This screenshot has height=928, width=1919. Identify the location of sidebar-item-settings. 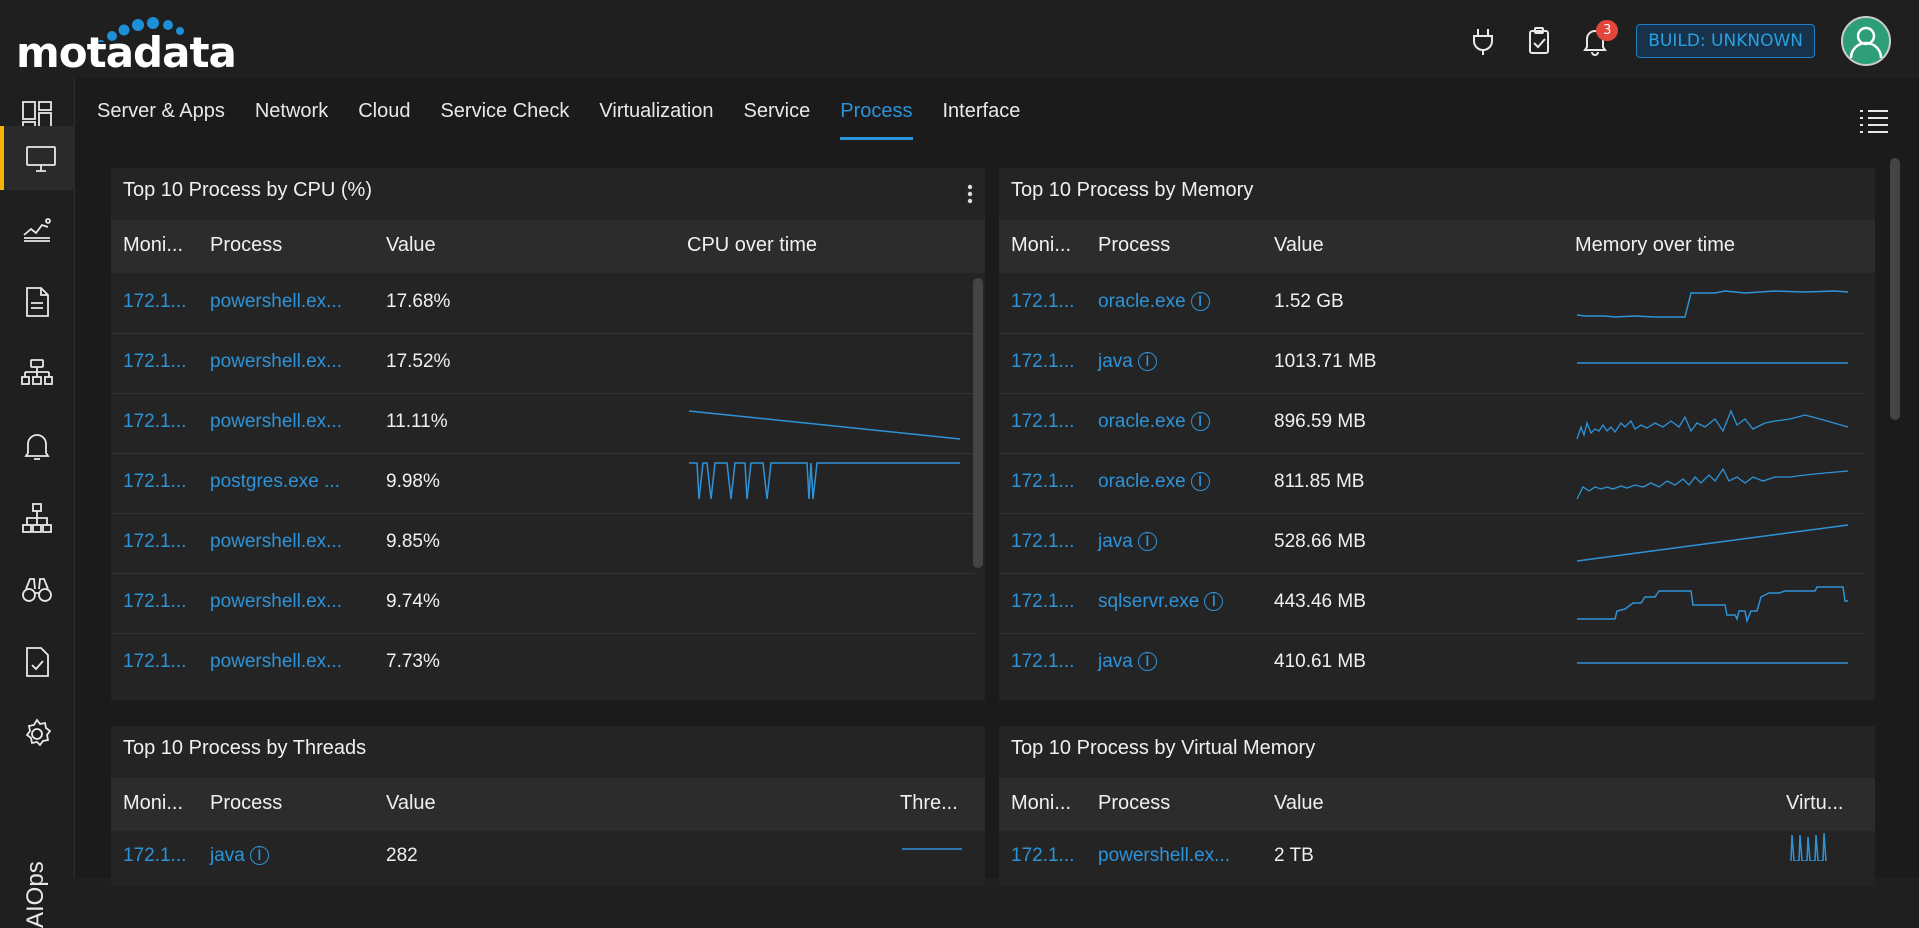
(37, 734).